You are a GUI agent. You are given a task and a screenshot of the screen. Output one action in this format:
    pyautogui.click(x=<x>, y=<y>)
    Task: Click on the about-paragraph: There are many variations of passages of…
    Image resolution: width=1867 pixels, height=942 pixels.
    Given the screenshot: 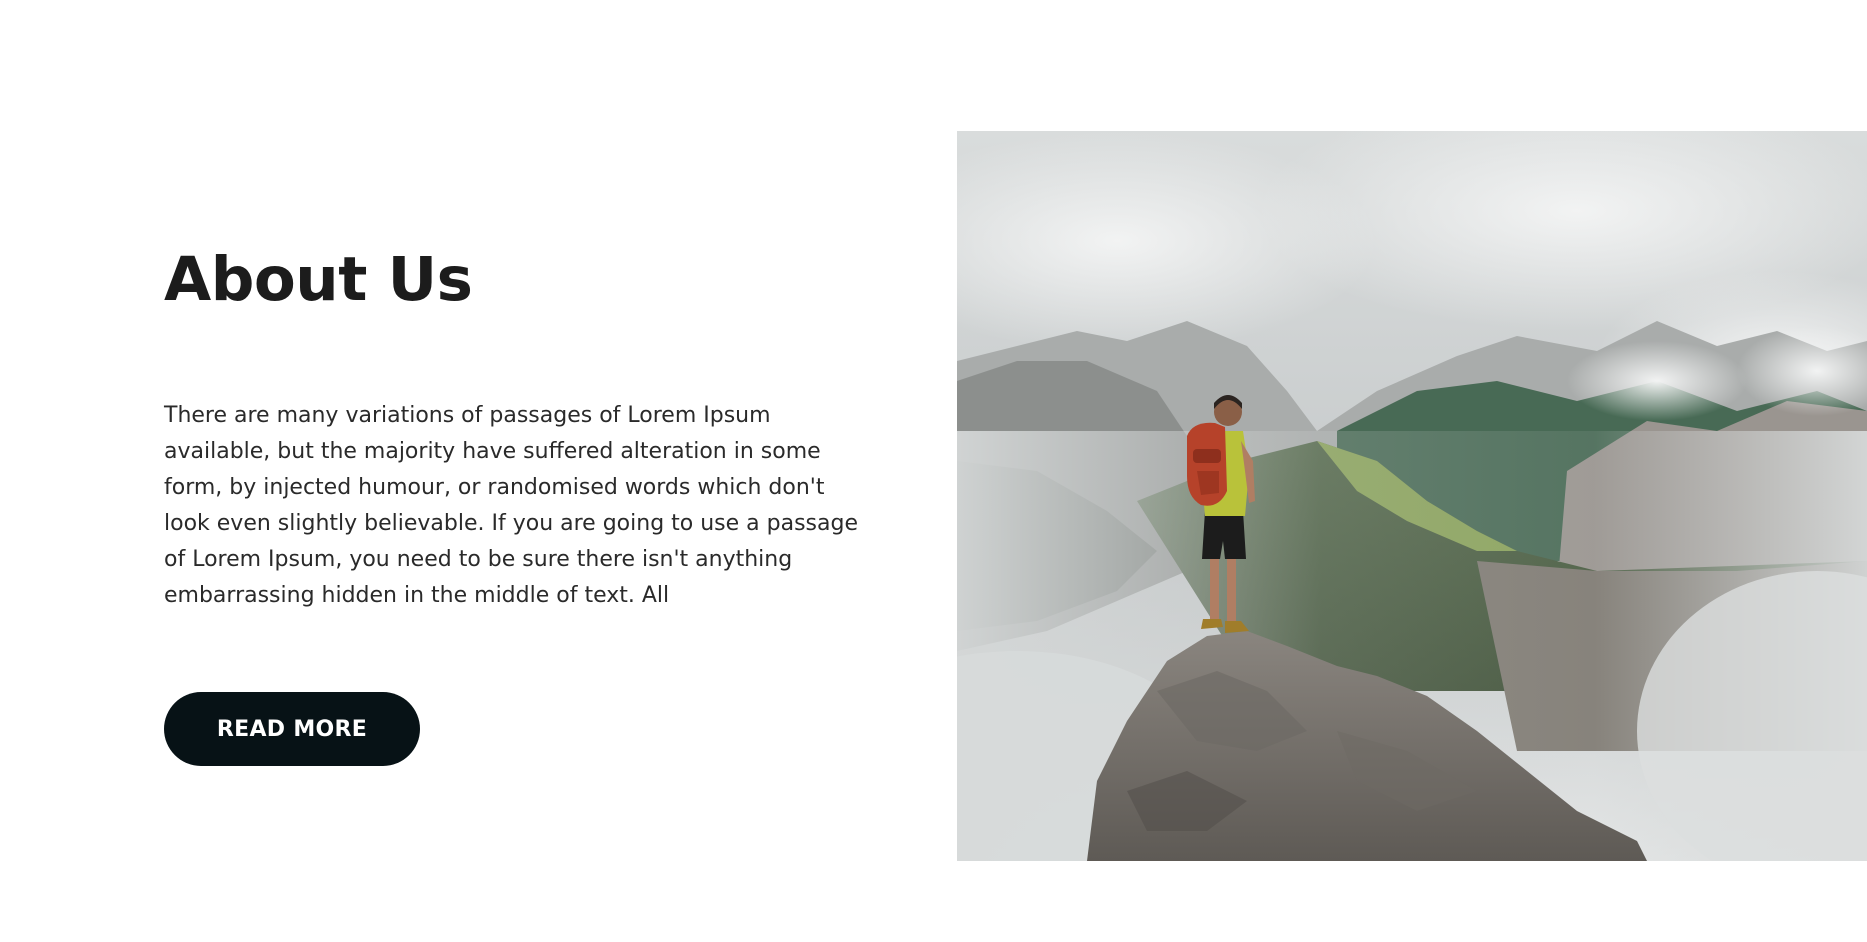 What is the action you would take?
    pyautogui.click(x=511, y=505)
    